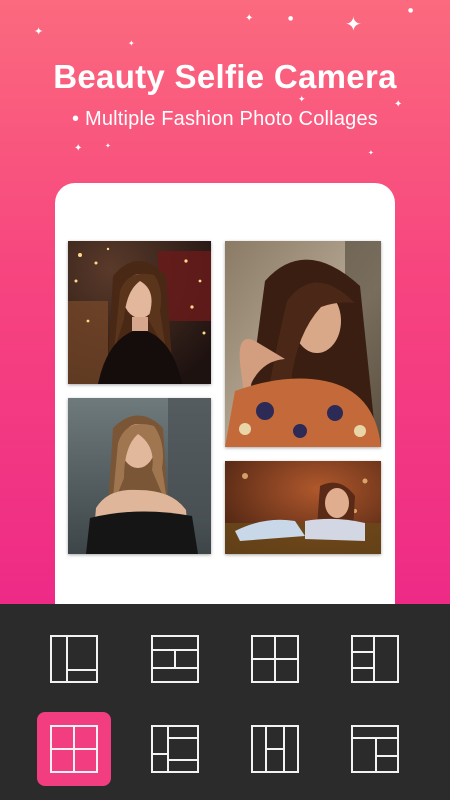 This screenshot has width=450, height=800. I want to click on photo-woman-fairy-lights, so click(139, 312).